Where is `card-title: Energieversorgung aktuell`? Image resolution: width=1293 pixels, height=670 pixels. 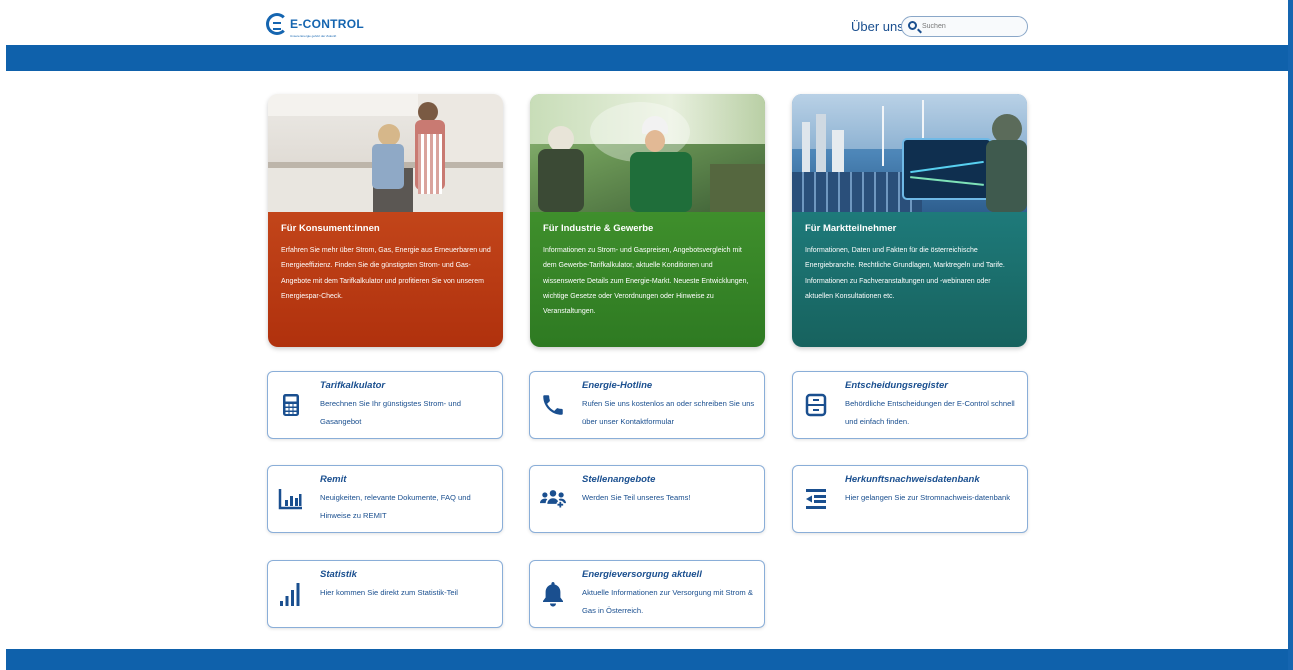
card-title: Energieversorgung aktuell is located at coordinates (642, 574).